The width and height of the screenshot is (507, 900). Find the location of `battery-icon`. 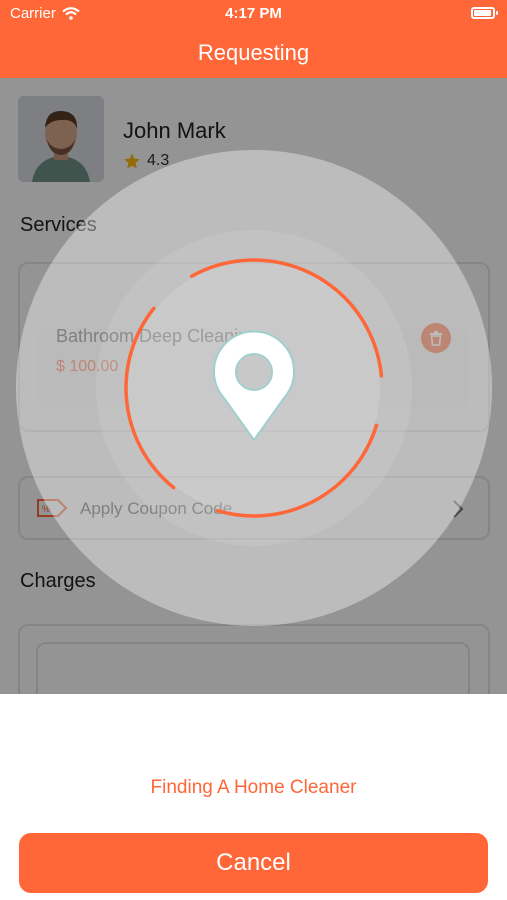

battery-icon is located at coordinates (484, 13).